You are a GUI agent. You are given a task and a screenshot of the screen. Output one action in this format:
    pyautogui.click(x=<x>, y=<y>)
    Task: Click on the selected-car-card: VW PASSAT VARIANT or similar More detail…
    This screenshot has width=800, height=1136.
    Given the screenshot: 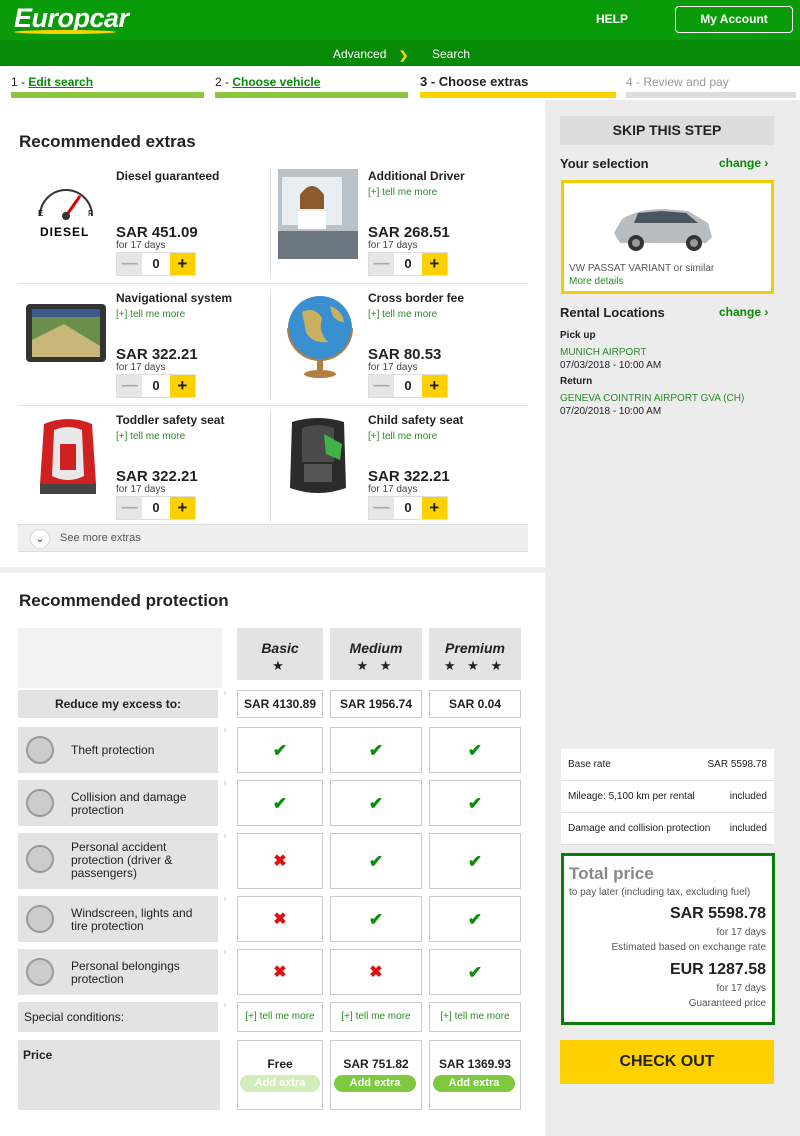 What is the action you would take?
    pyautogui.click(x=667, y=237)
    